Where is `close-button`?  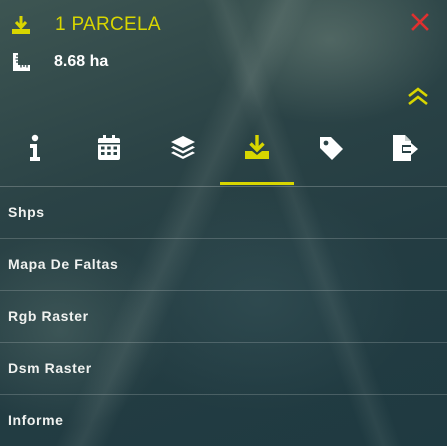
close-button is located at coordinates (420, 22).